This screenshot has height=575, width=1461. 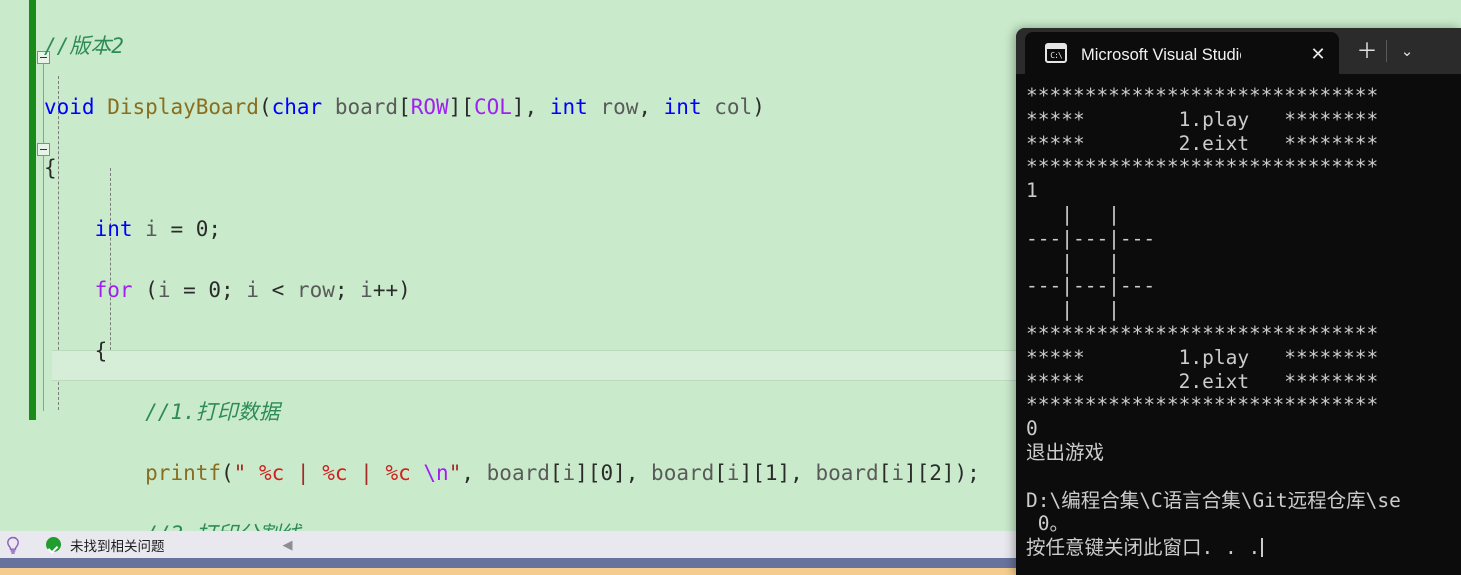 I want to click on identifier-i: i, so click(x=151, y=228).